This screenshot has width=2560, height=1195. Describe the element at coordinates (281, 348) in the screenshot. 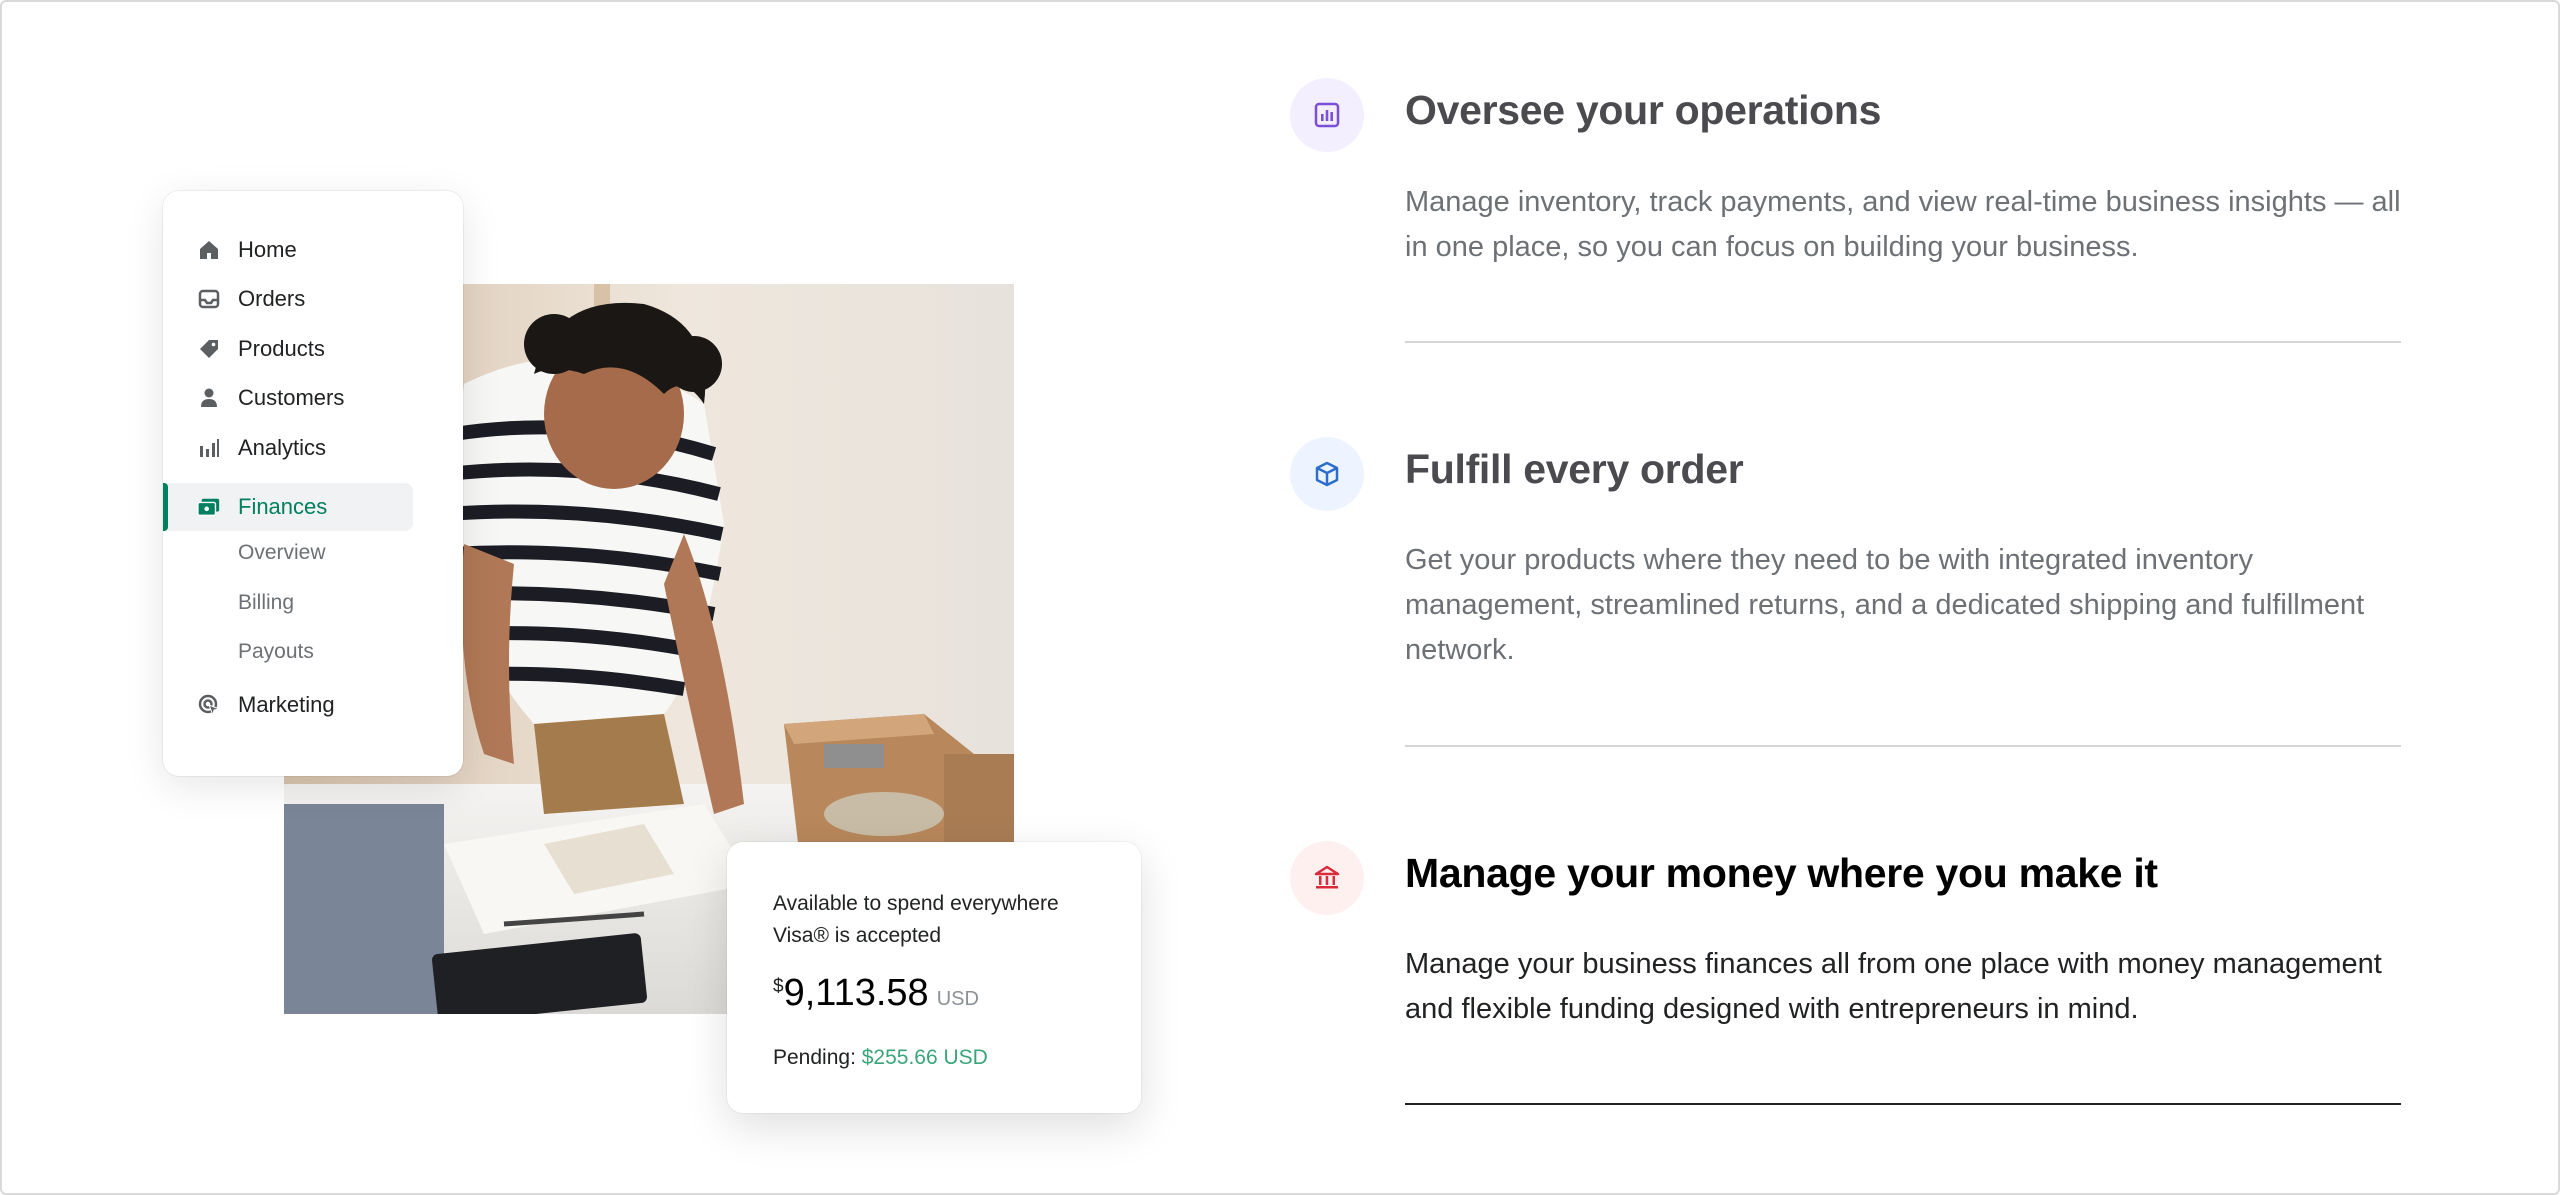

I see `sidebar-item-label: Products` at that location.